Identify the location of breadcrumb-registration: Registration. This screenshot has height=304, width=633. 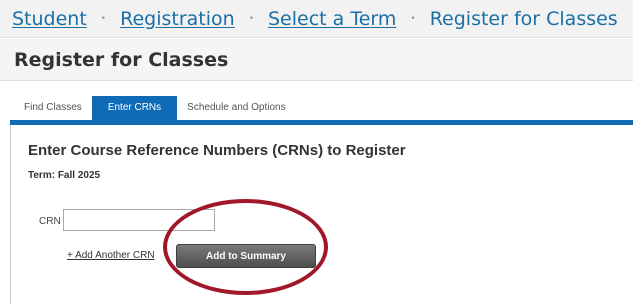
(177, 19).